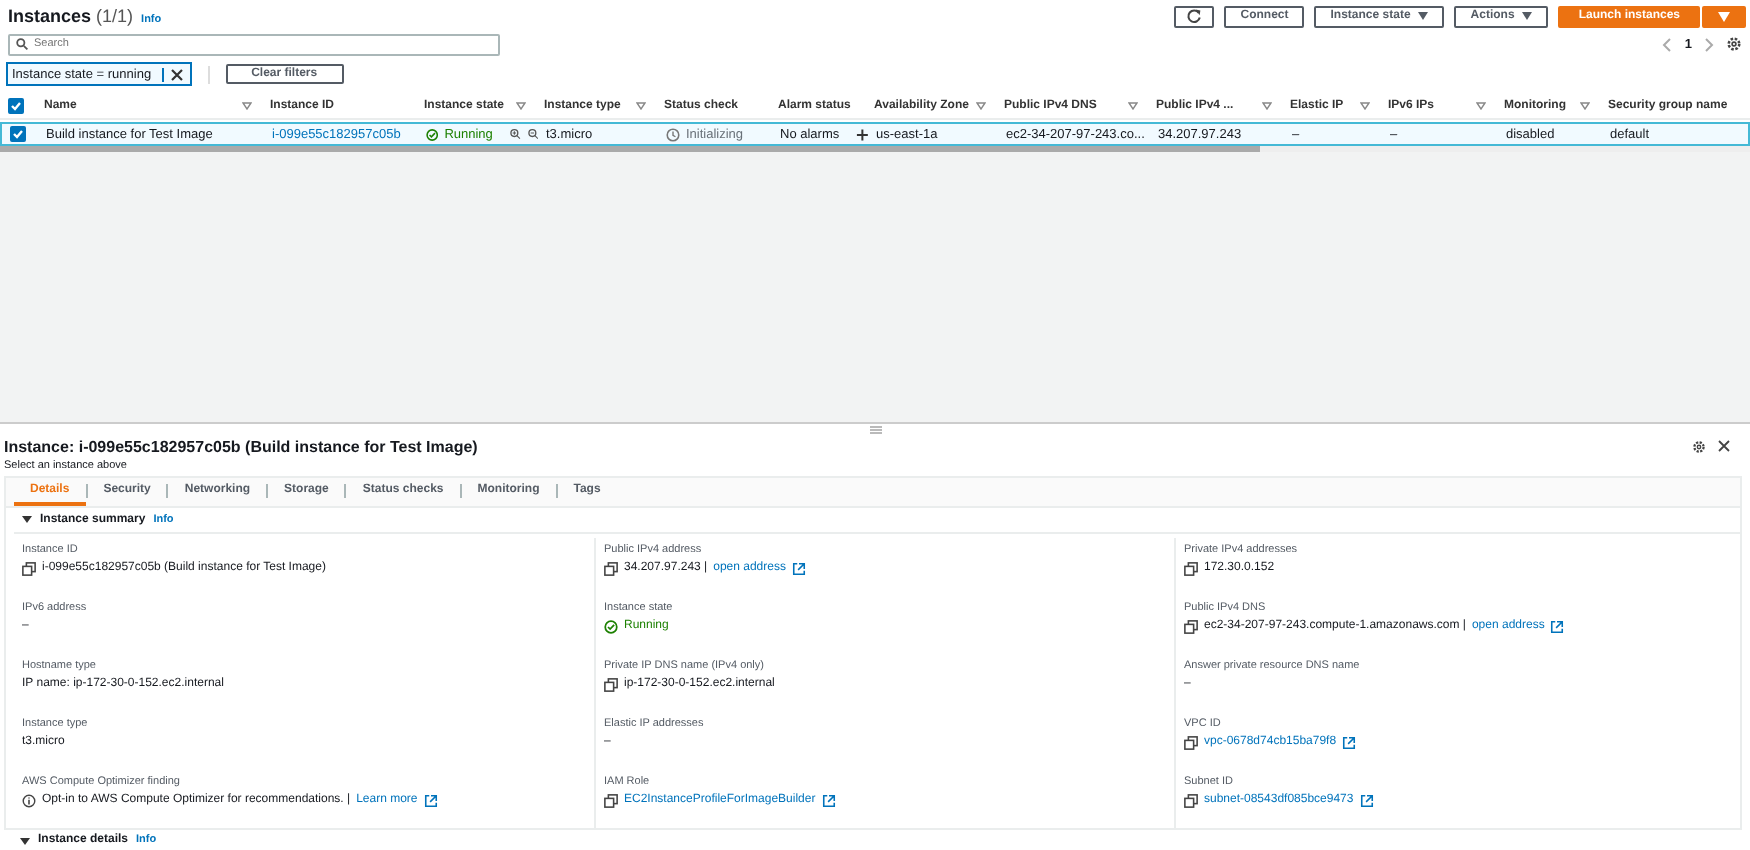 This screenshot has width=1750, height=850. Describe the element at coordinates (22, 43) in the screenshot. I see `search-icon` at that location.